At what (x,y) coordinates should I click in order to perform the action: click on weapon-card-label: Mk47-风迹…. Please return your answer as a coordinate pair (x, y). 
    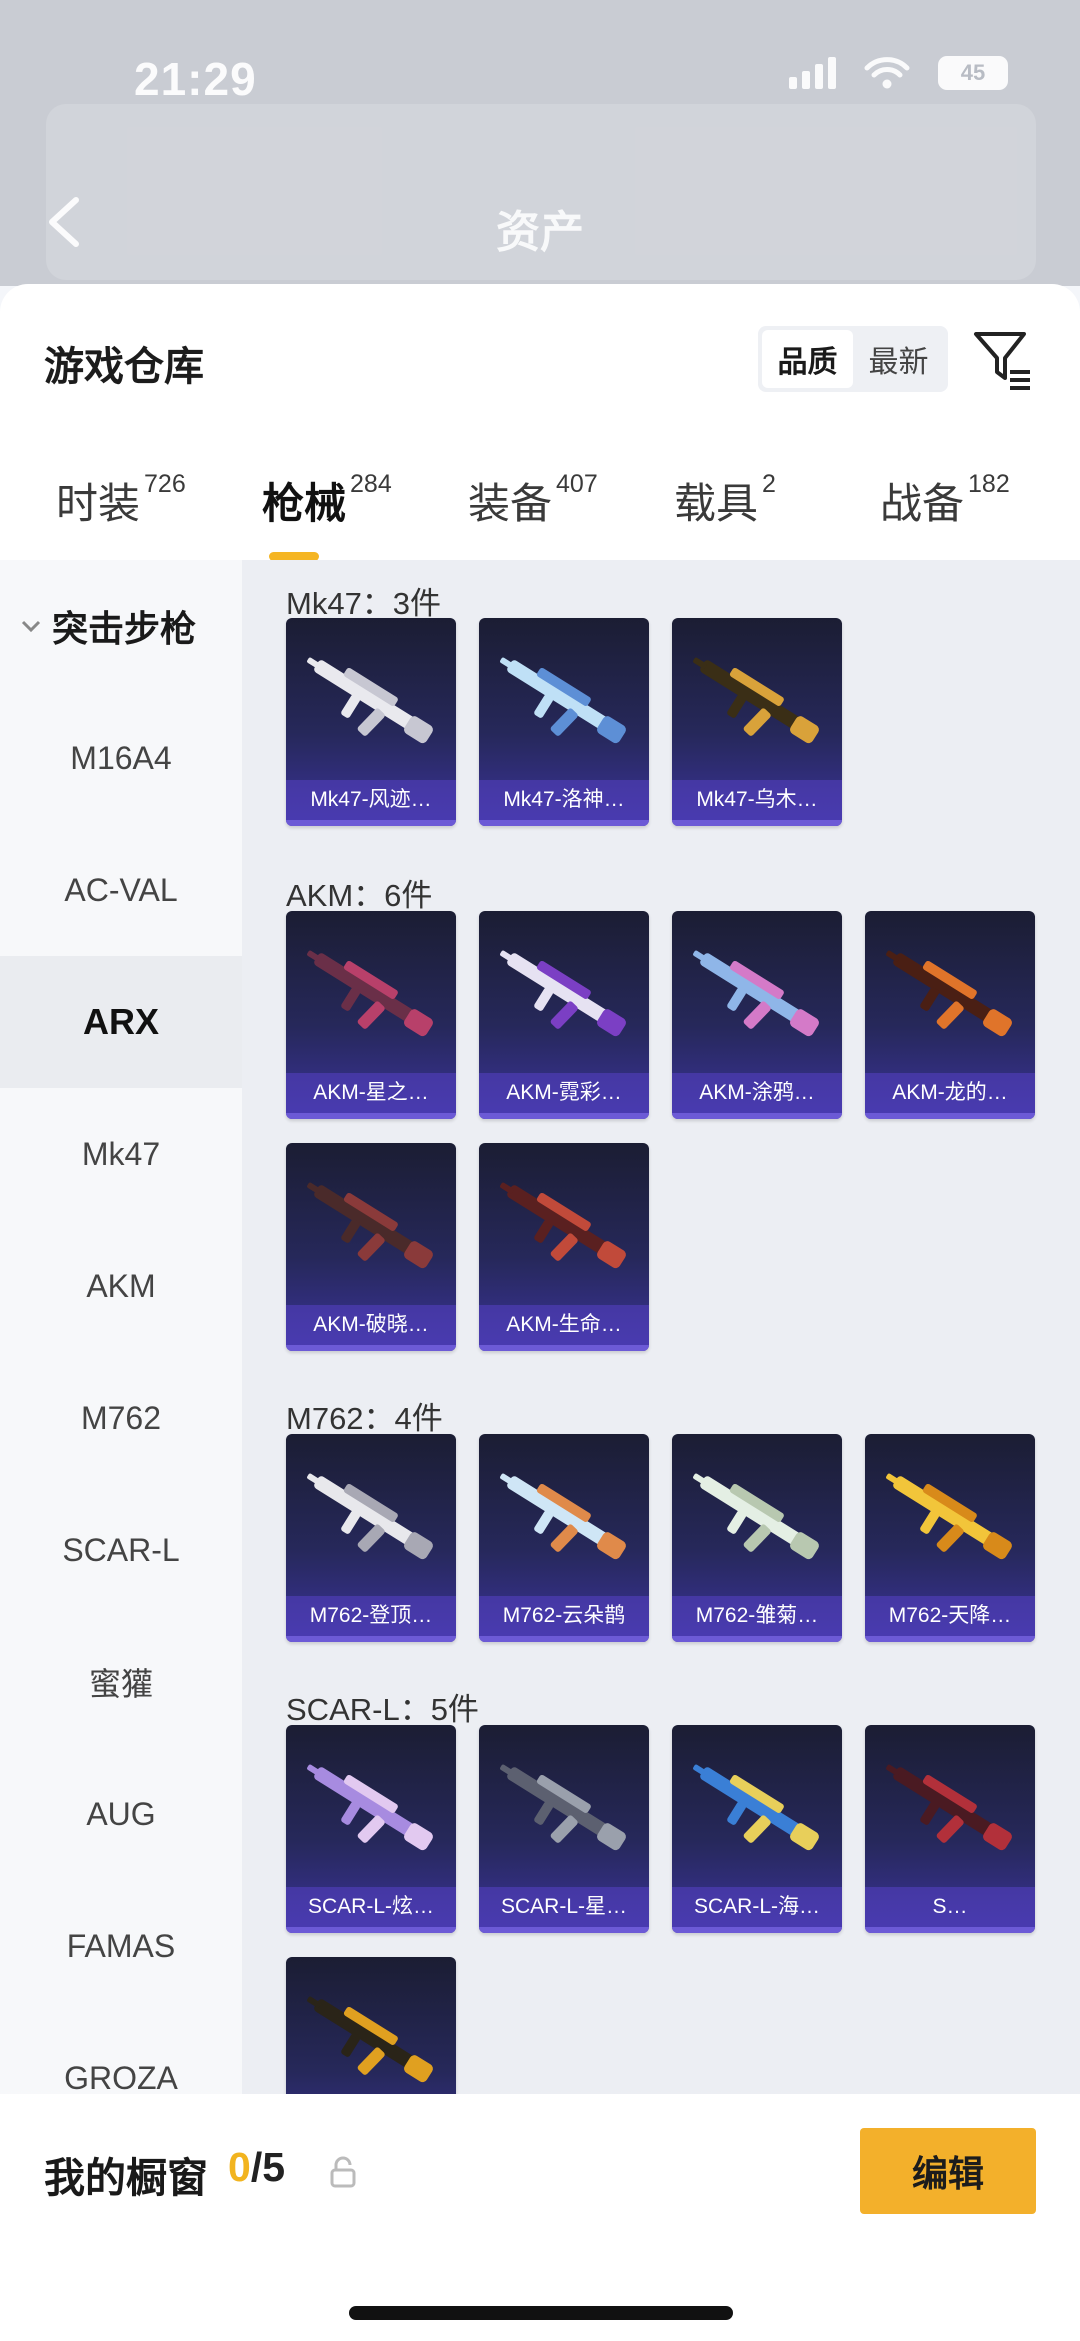
    Looking at the image, I should click on (371, 800).